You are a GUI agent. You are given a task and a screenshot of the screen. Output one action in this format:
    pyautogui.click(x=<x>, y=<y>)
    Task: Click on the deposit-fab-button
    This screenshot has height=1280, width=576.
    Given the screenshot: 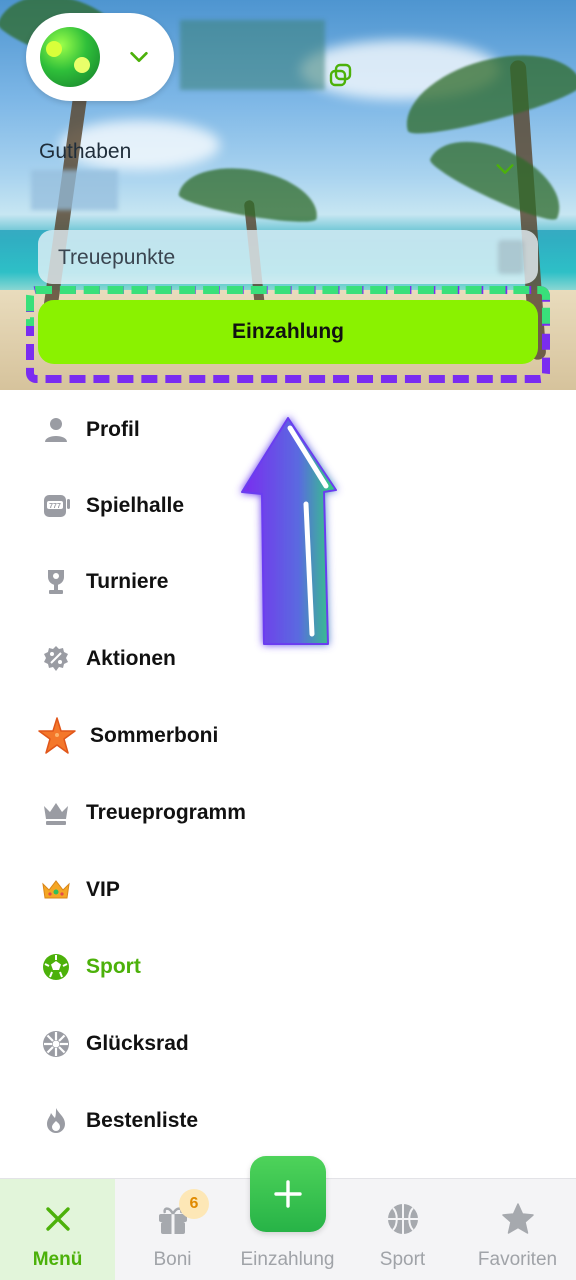 What is the action you would take?
    pyautogui.click(x=288, y=1194)
    